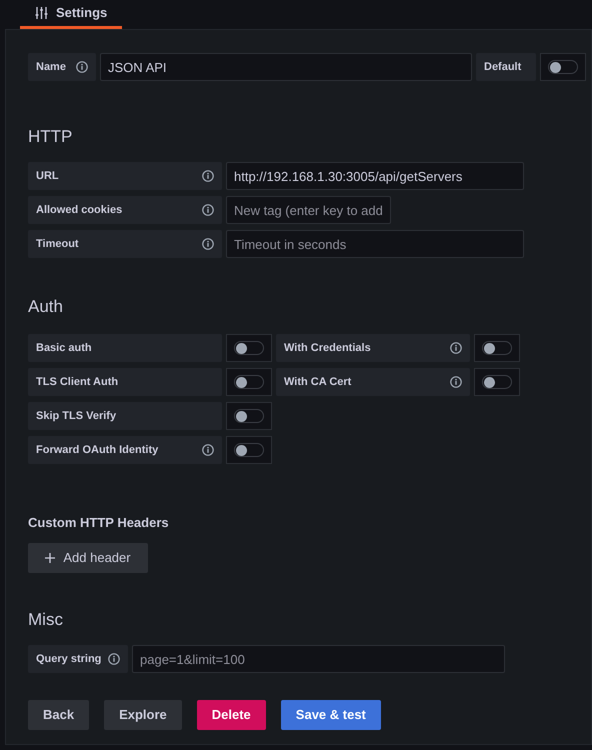 This screenshot has height=750, width=592. What do you see at coordinates (62, 67) in the screenshot?
I see `field-label: Name` at bounding box center [62, 67].